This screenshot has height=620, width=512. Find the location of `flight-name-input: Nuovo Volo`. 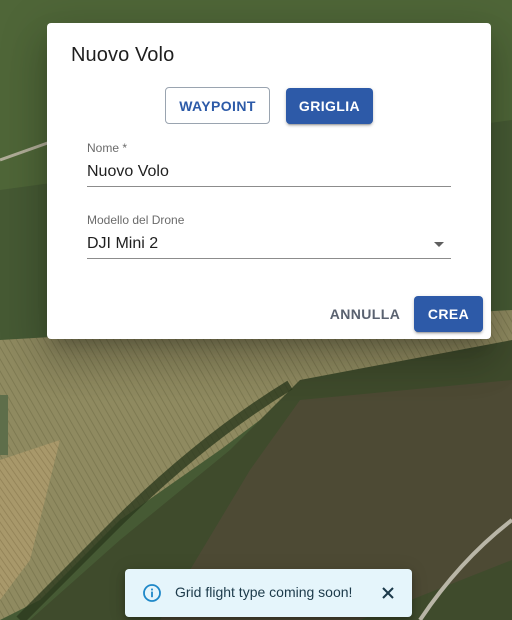

flight-name-input: Nuovo Volo is located at coordinates (128, 172).